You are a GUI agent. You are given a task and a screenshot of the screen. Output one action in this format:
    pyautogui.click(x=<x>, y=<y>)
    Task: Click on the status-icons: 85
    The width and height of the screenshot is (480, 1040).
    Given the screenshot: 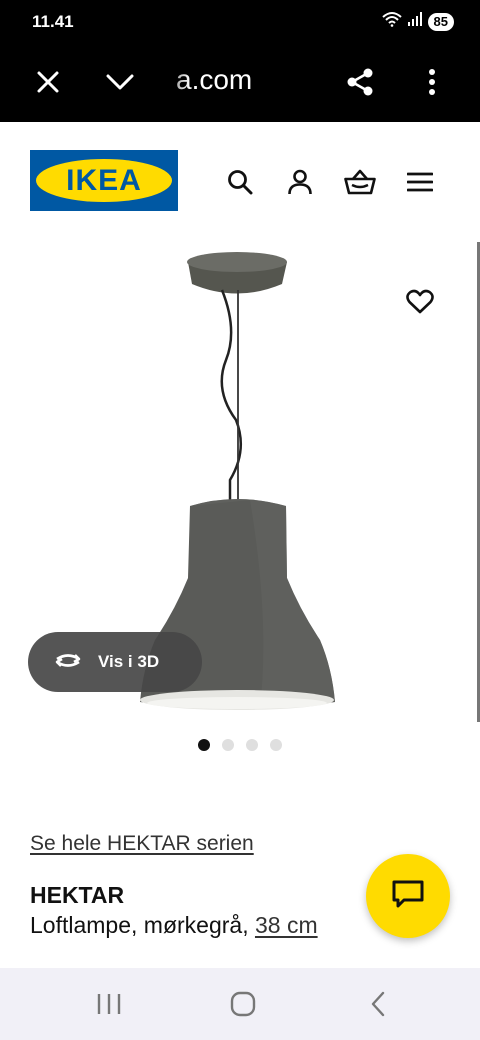 What is the action you would take?
    pyautogui.click(x=417, y=21)
    